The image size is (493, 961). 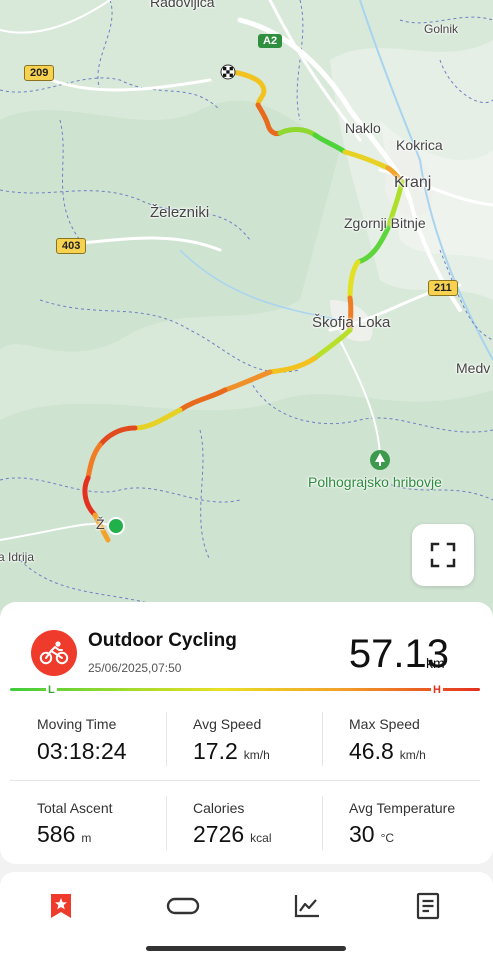 What do you see at coordinates (77, 724) in the screenshot?
I see `moving-time-label: Moving Time` at bounding box center [77, 724].